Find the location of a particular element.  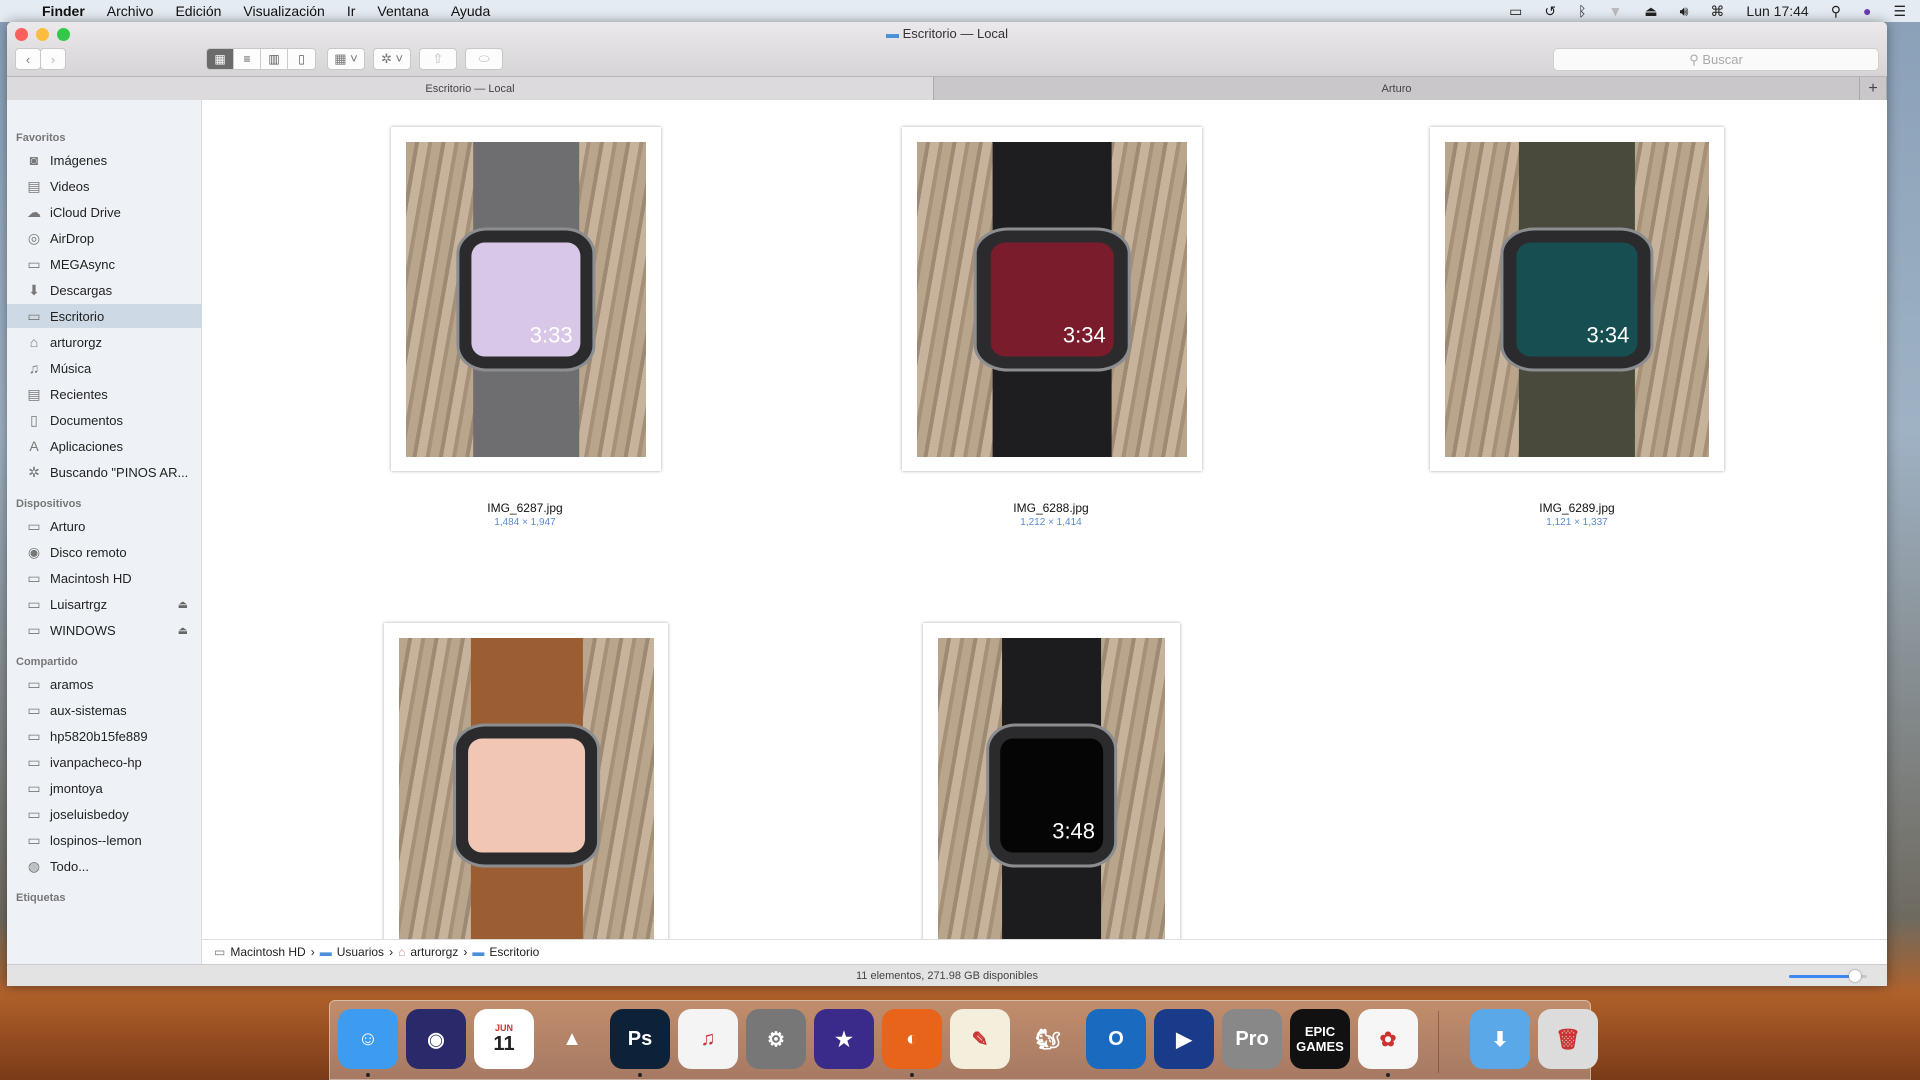

notification-center-icon: ☰ is located at coordinates (1899, 11).